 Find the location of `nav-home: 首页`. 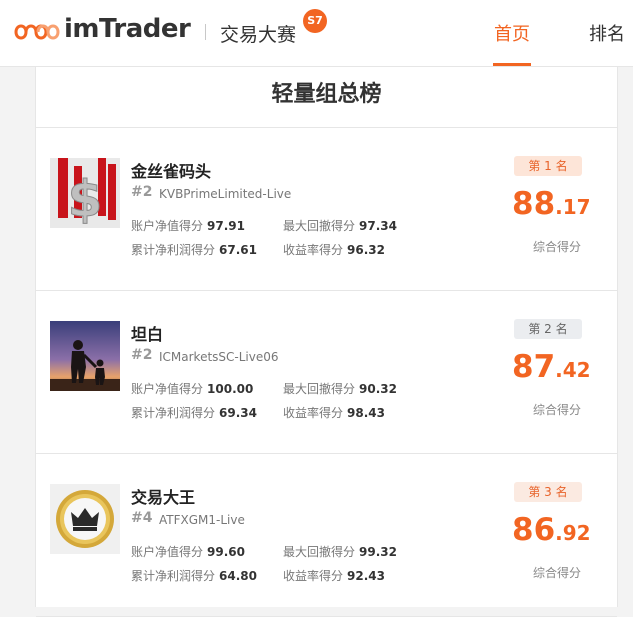

nav-home: 首页 is located at coordinates (512, 33).